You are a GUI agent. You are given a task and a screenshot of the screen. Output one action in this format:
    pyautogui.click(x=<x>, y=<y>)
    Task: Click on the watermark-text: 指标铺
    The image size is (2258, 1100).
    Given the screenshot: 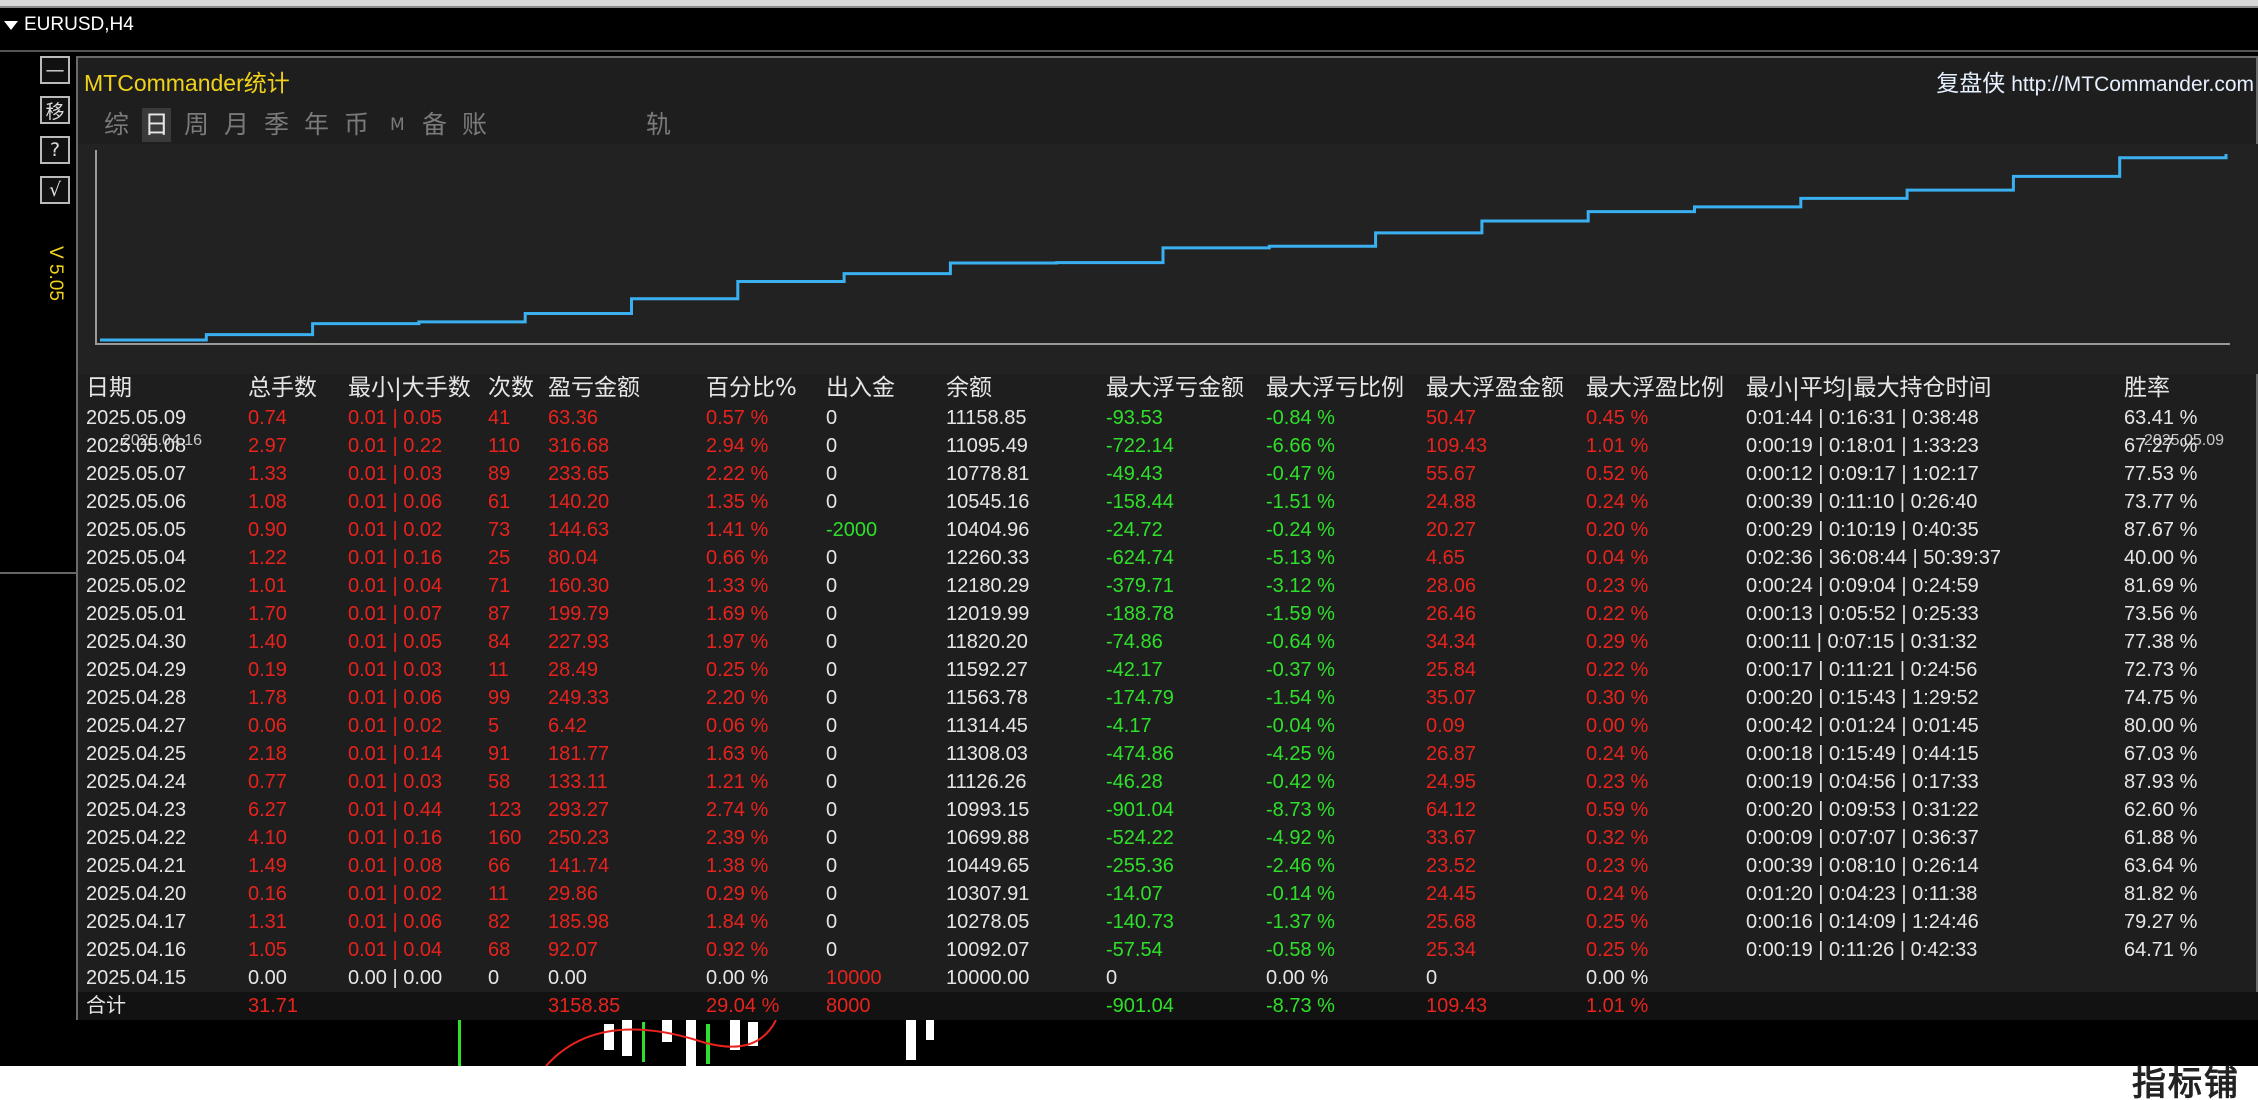 What is the action you would take?
    pyautogui.click(x=2186, y=1082)
    